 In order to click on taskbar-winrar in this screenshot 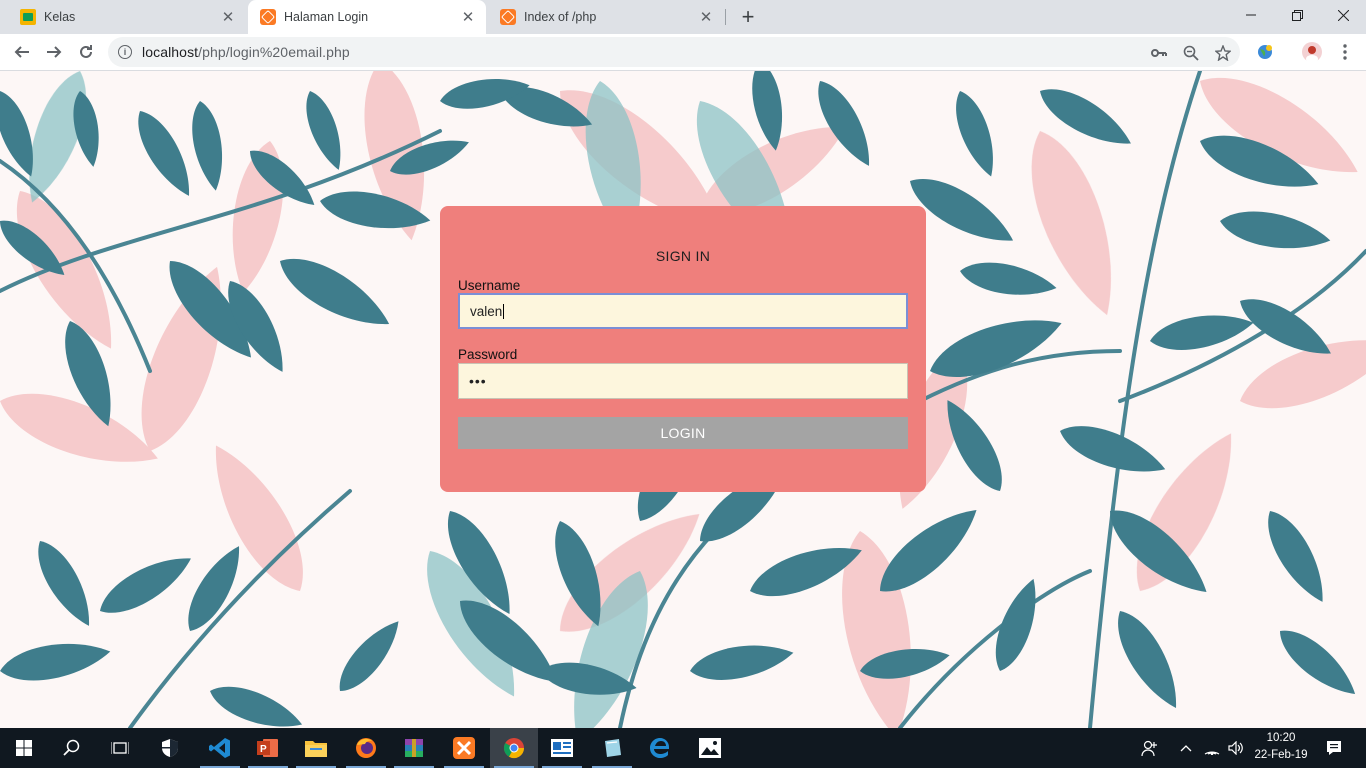, I will do `click(414, 748)`.